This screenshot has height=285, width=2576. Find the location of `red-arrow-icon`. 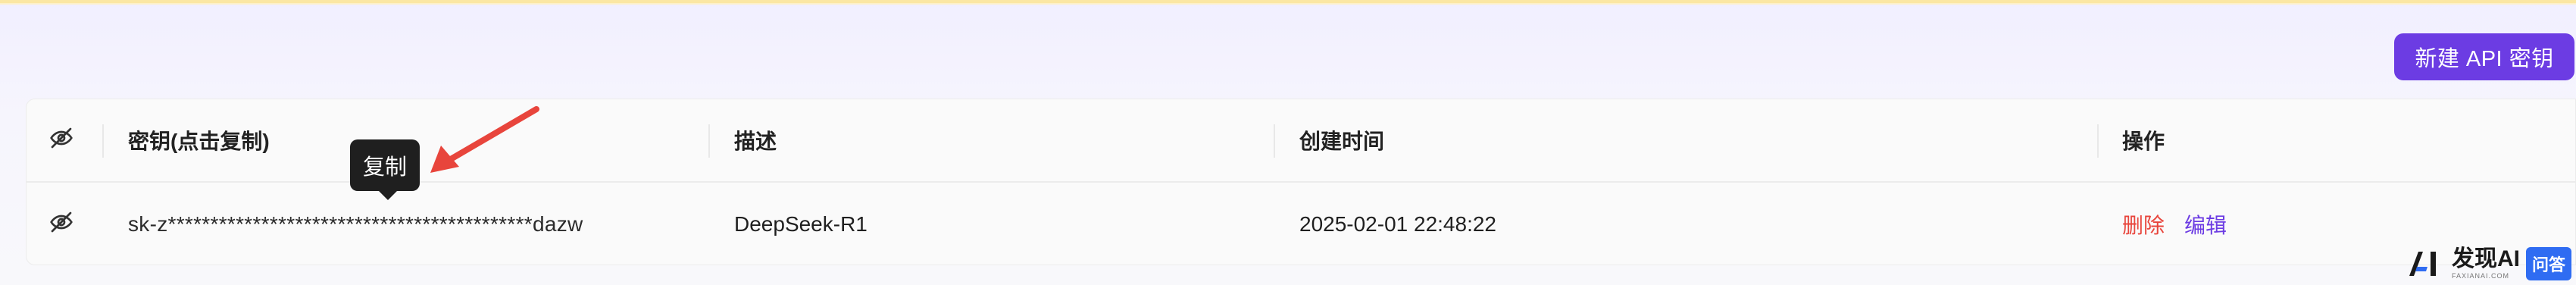

red-arrow-icon is located at coordinates (484, 139).